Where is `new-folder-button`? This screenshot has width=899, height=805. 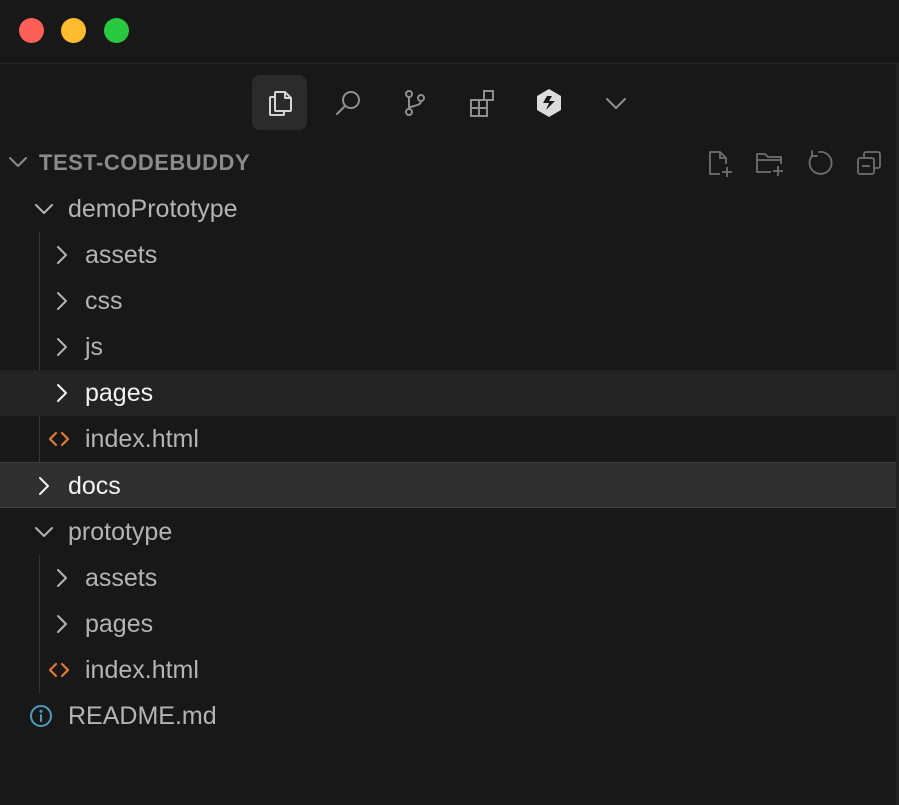 new-folder-button is located at coordinates (769, 163).